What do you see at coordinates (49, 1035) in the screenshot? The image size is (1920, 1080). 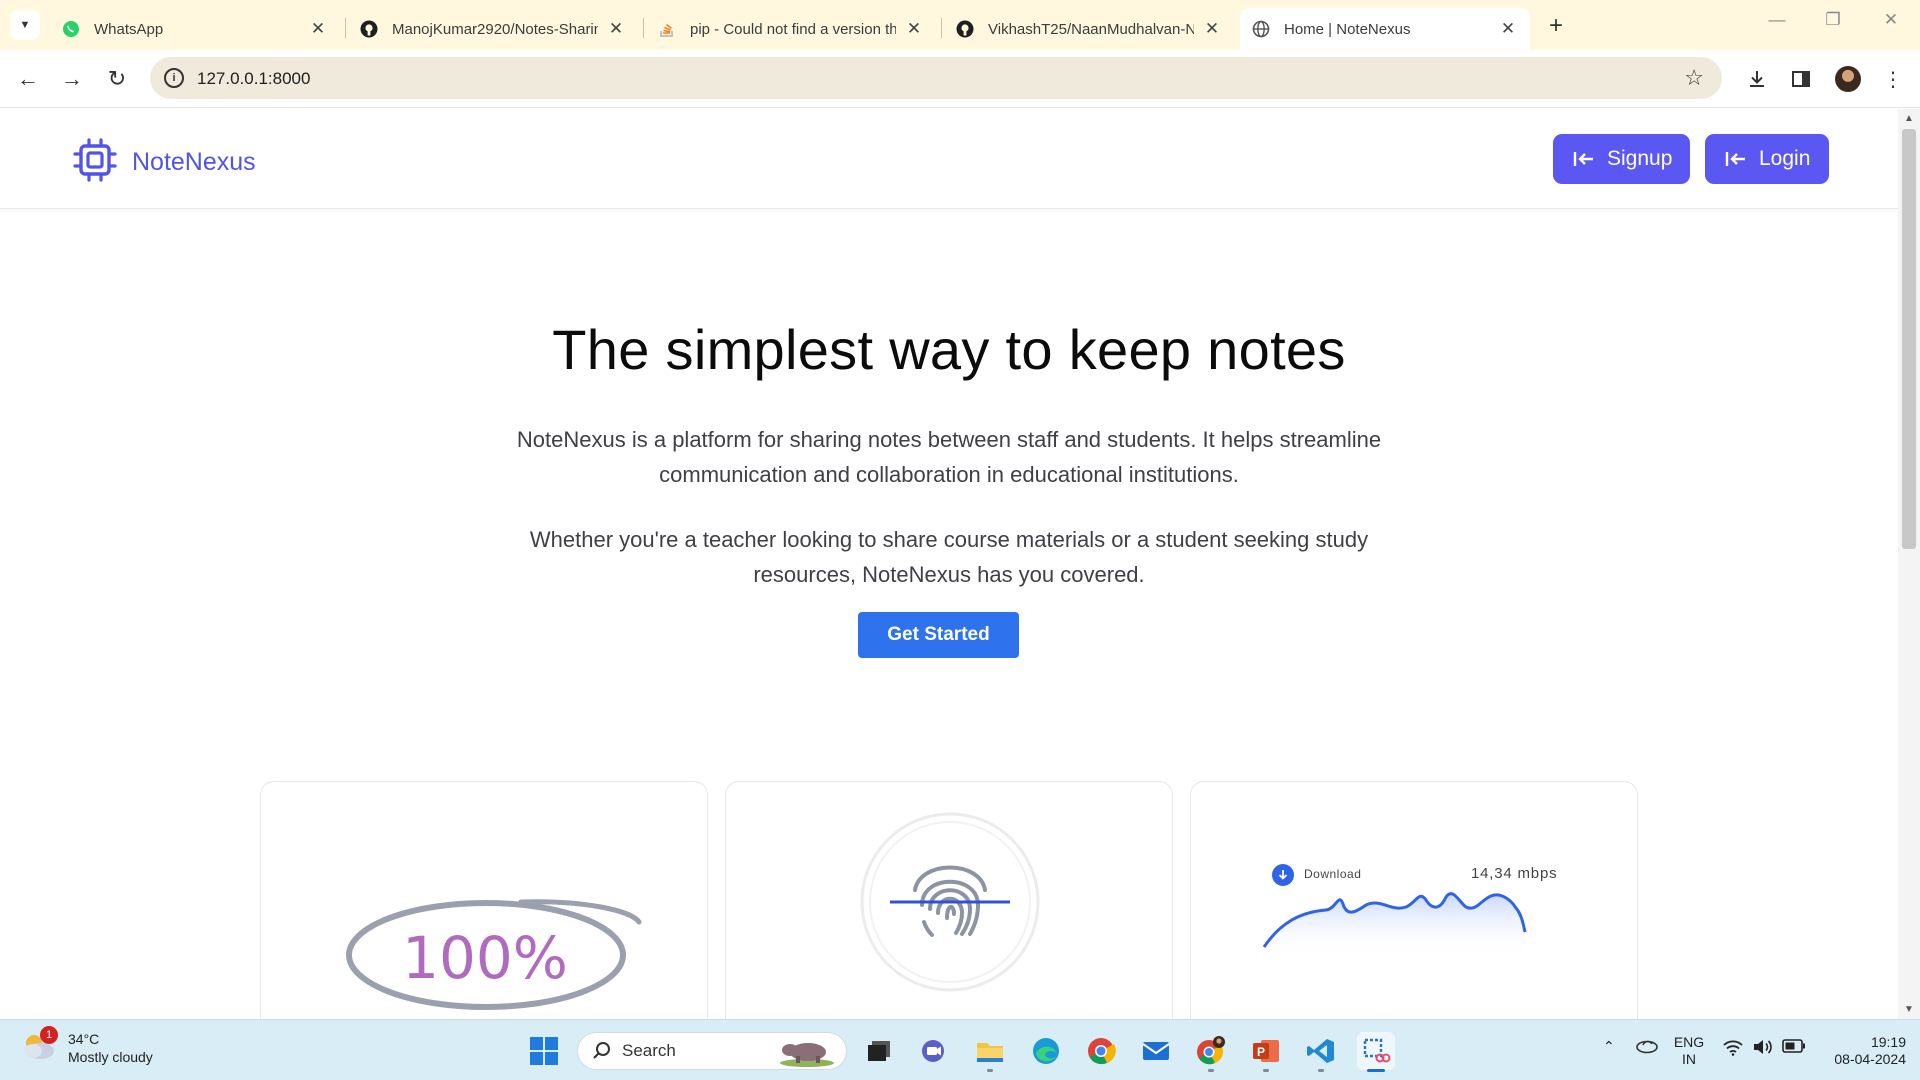 I see `alert-badge: 1` at bounding box center [49, 1035].